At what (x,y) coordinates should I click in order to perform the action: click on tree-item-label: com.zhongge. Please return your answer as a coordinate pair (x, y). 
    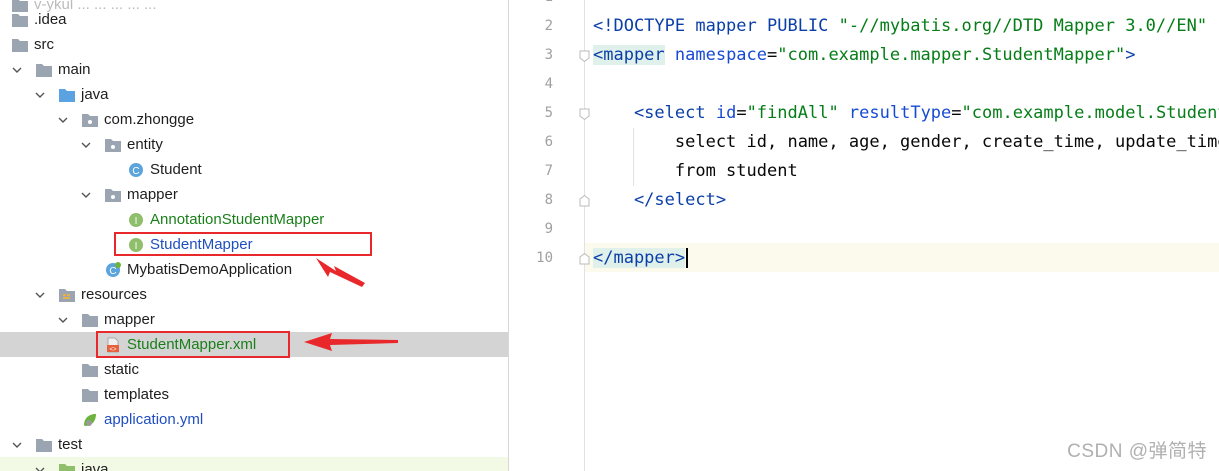
    Looking at the image, I should click on (149, 119).